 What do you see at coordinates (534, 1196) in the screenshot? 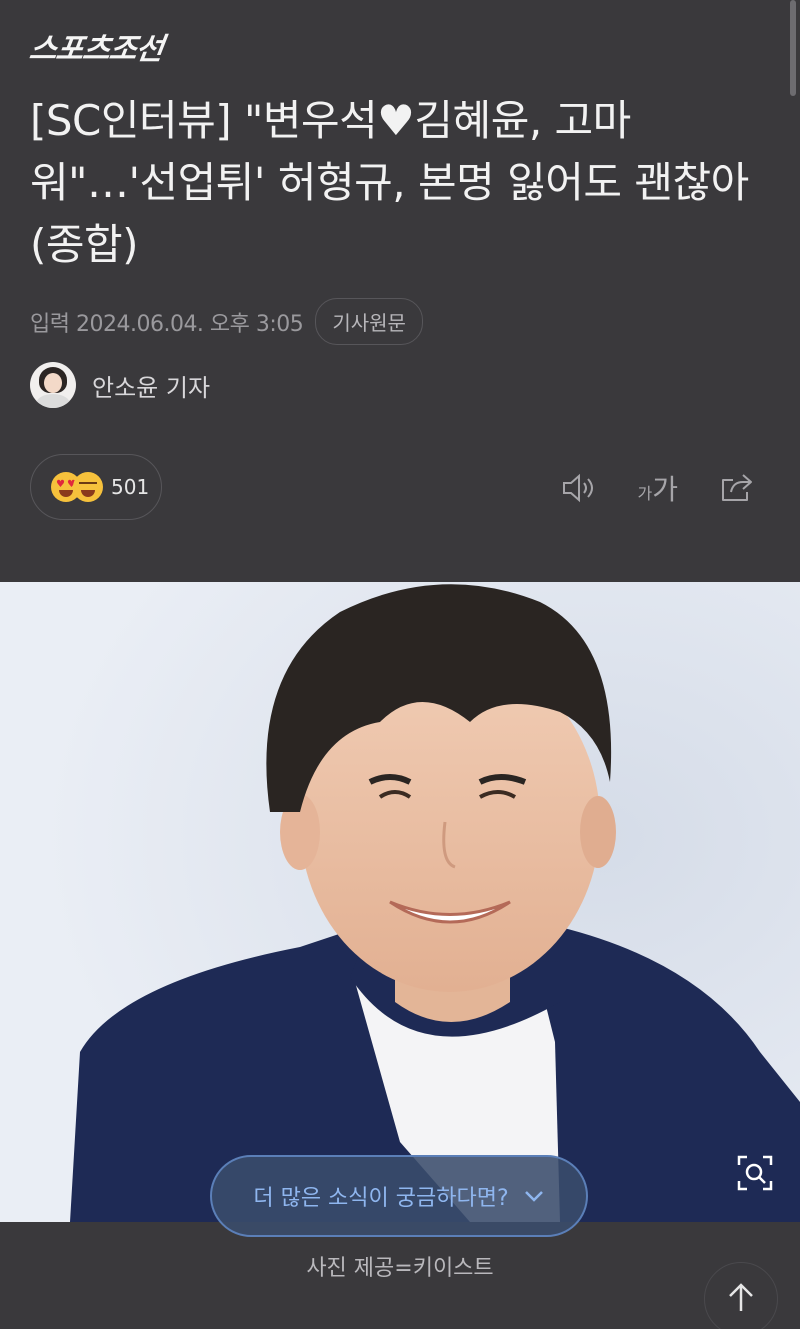
I see `chevron-down-icon` at bounding box center [534, 1196].